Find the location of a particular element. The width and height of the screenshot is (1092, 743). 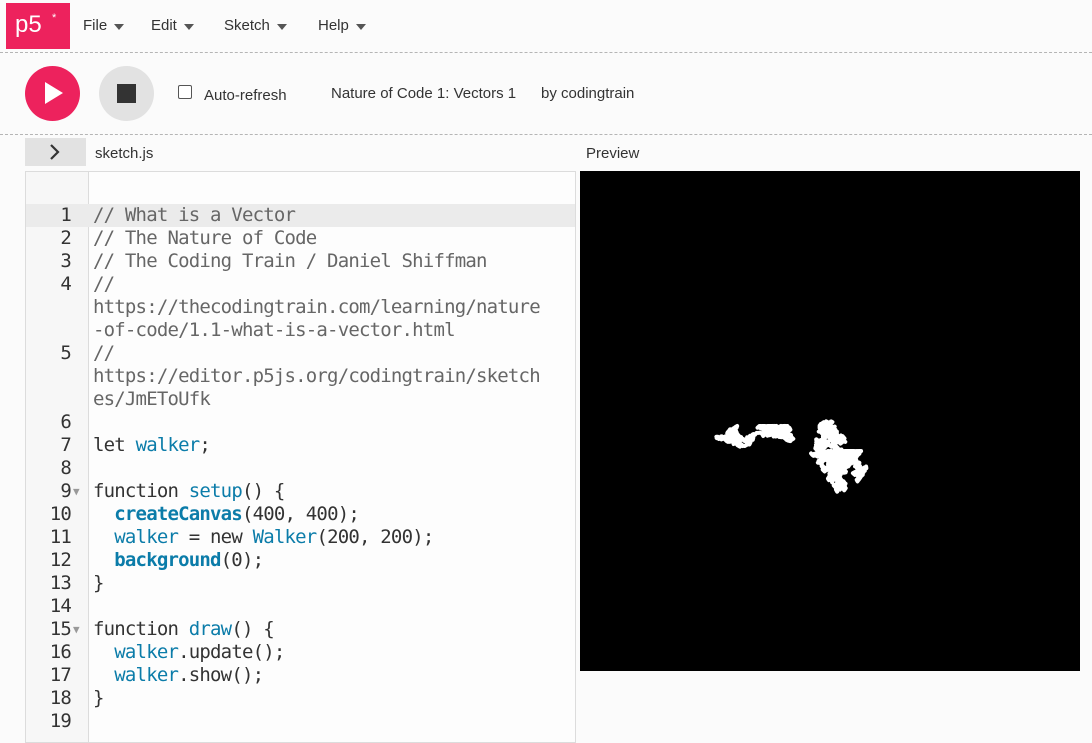

code-line: 14 is located at coordinates (300, 606).